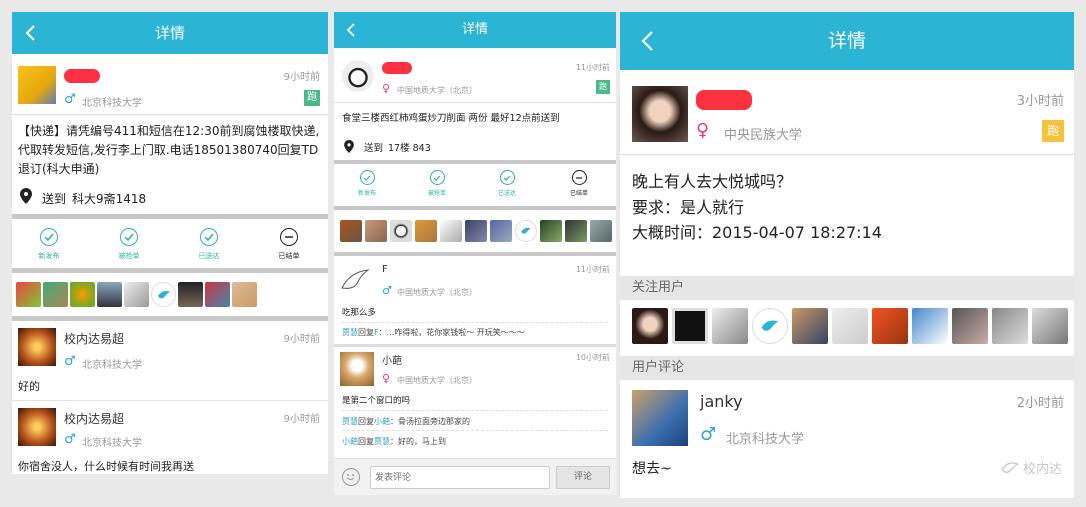 This screenshot has height=507, width=1086. Describe the element at coordinates (721, 401) in the screenshot. I see `comment-author: janky` at that location.